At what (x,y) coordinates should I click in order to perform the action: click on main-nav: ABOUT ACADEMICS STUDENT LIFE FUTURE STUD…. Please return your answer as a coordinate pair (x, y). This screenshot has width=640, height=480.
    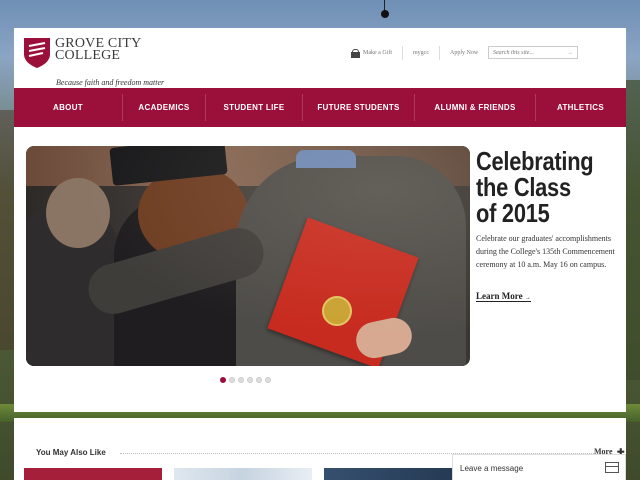
    Looking at the image, I should click on (320, 107).